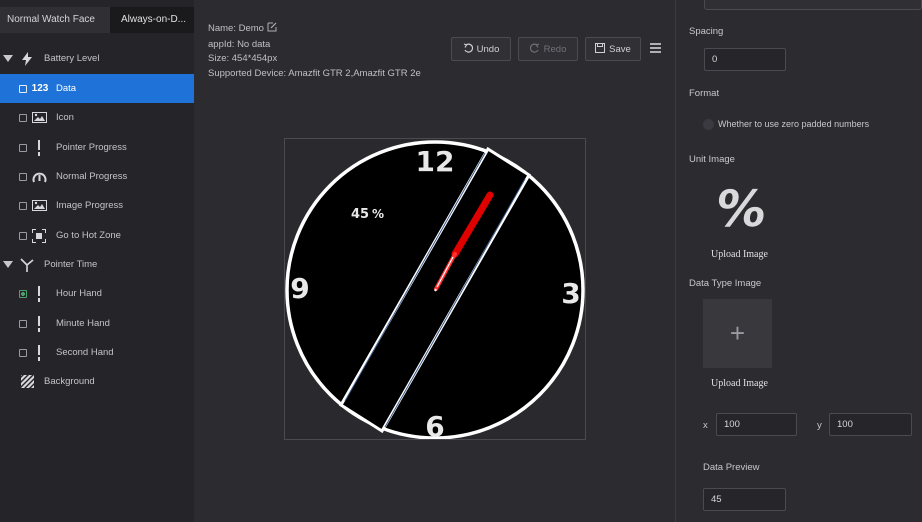  I want to click on data-preview-label: Data Preview, so click(731, 467).